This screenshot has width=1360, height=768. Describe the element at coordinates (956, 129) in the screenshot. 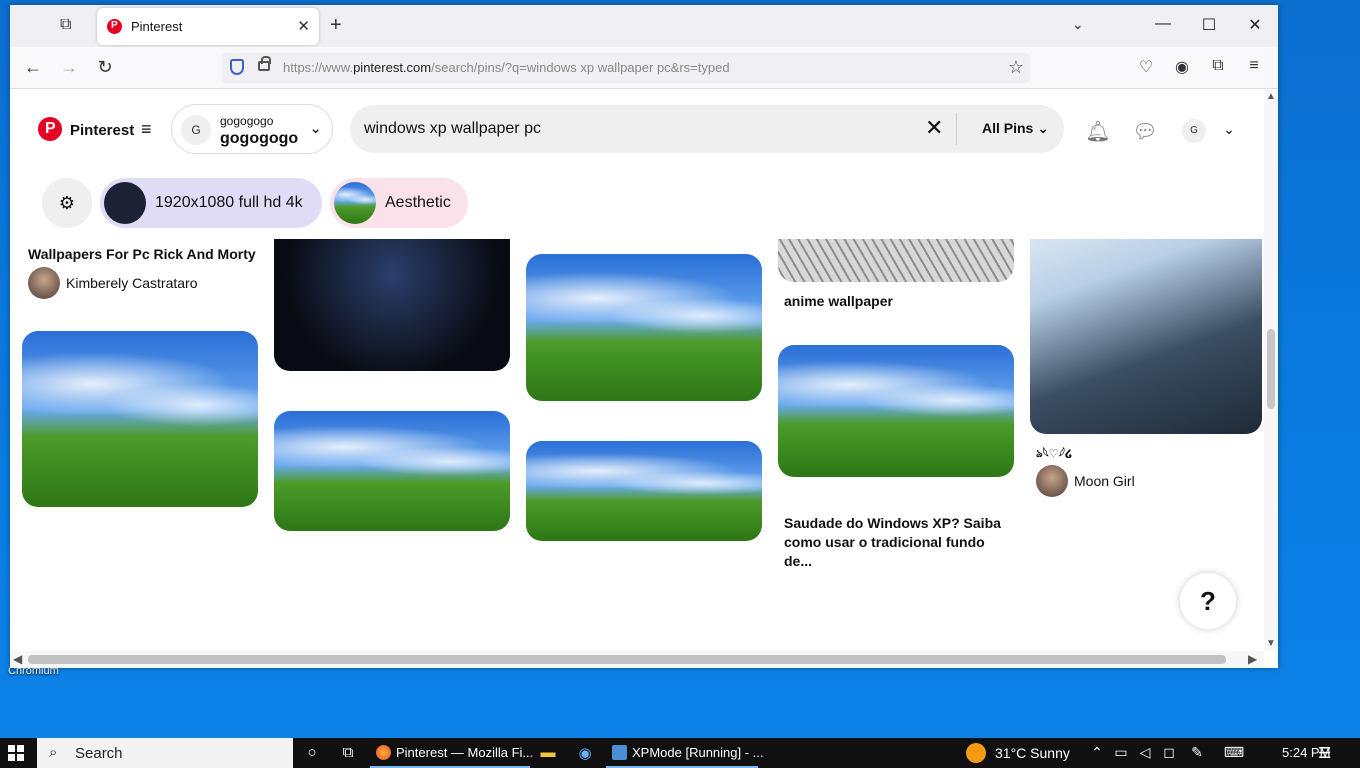

I see `search-divider` at that location.